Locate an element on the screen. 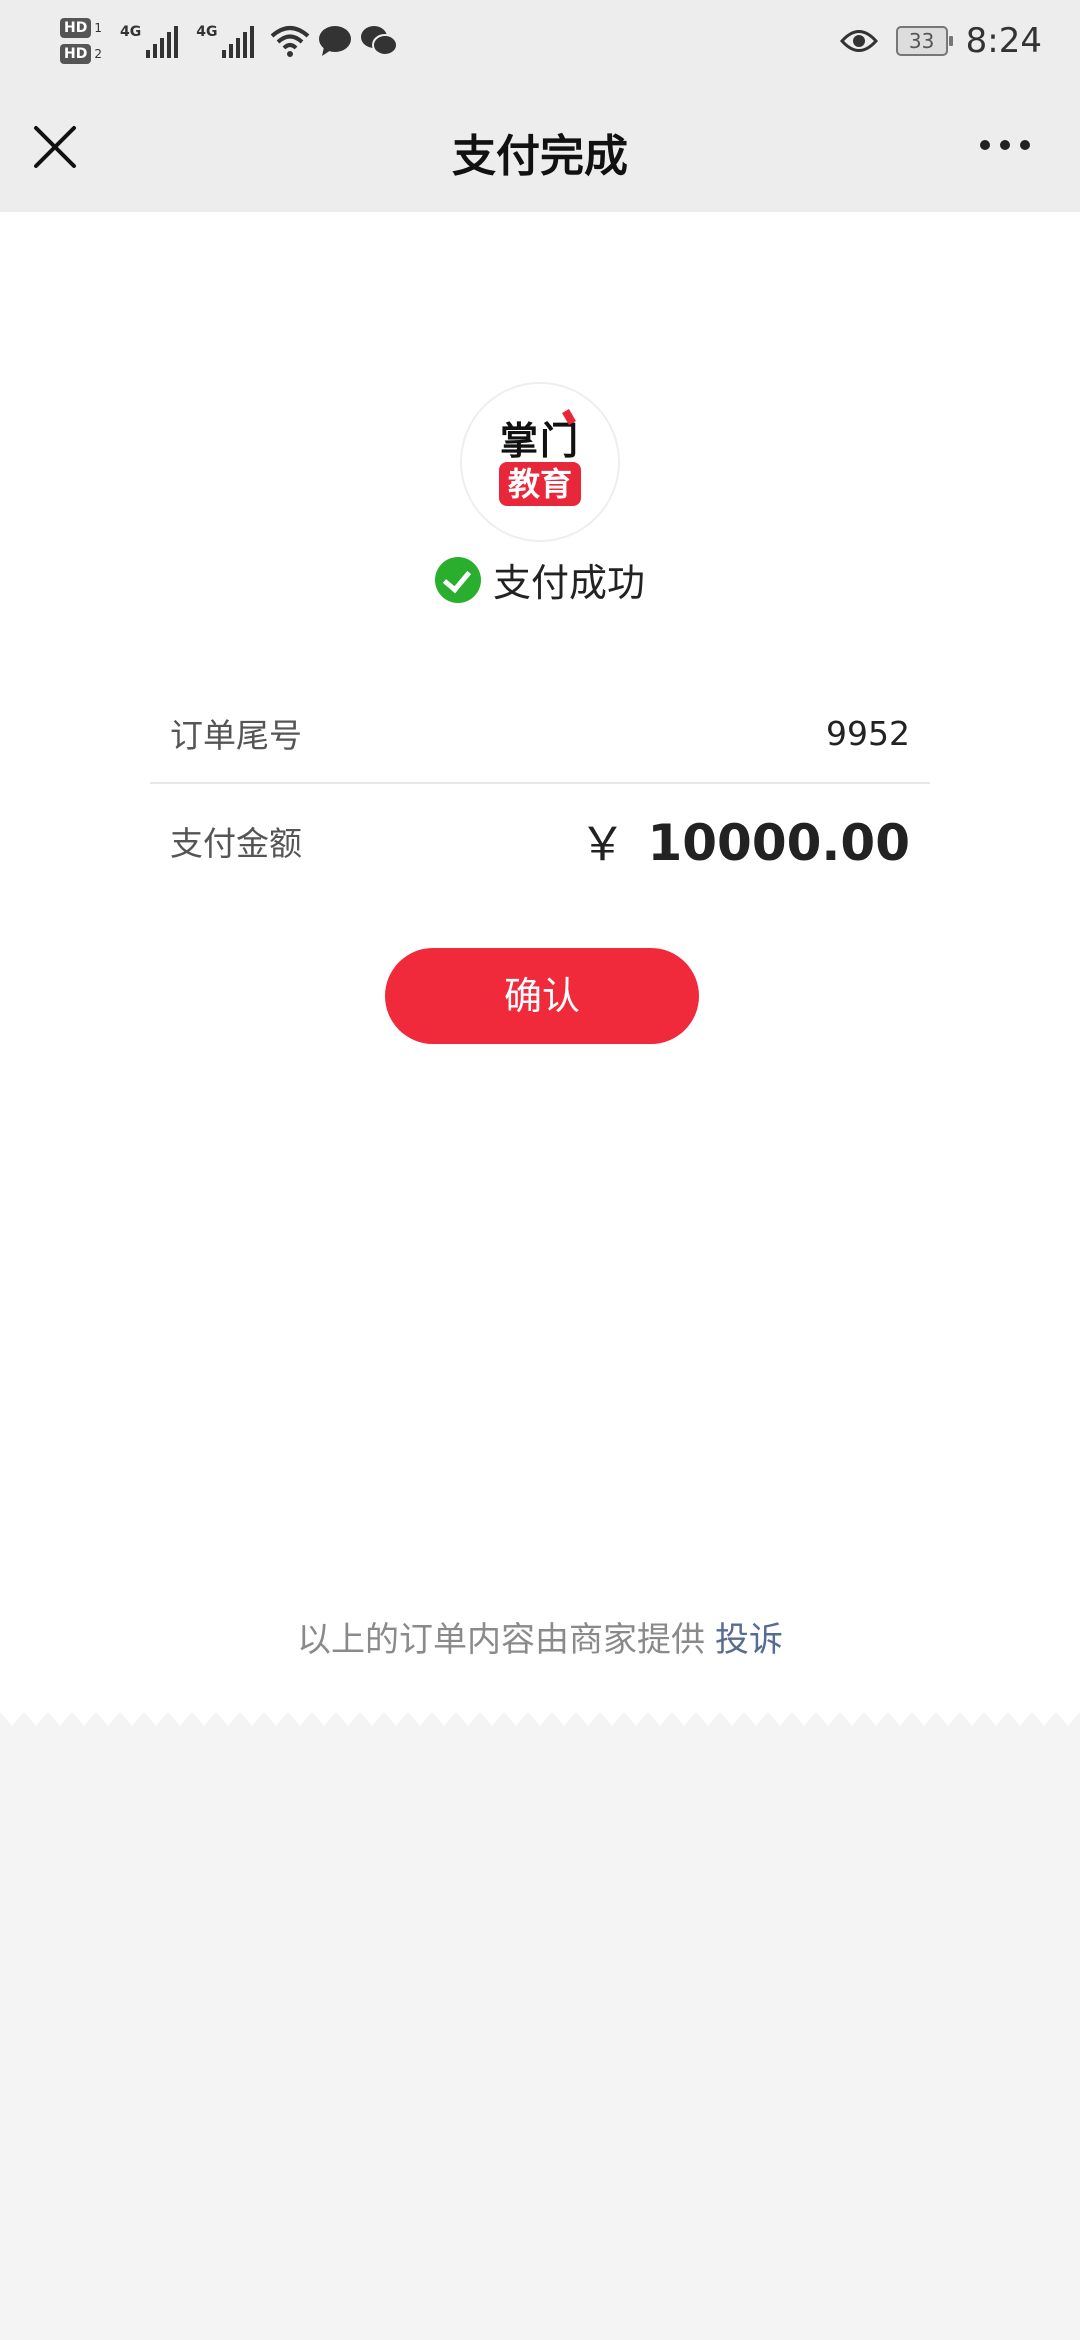  footer-note: 以上的订单内容由商家提供 投诉 is located at coordinates (540, 1636).